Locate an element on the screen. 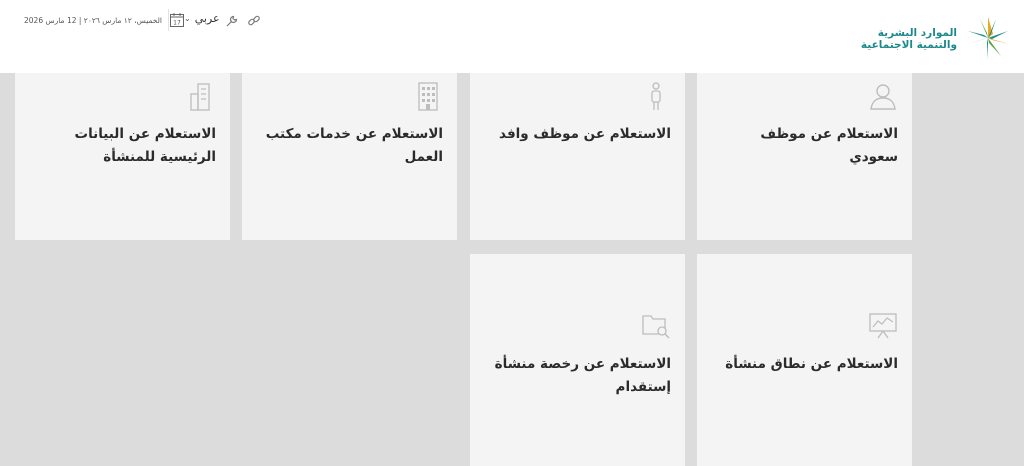 This screenshot has height=466, width=1024. card-labor-office-services: الاستعلام عن خدمات مكتب العمل is located at coordinates (349, 156).